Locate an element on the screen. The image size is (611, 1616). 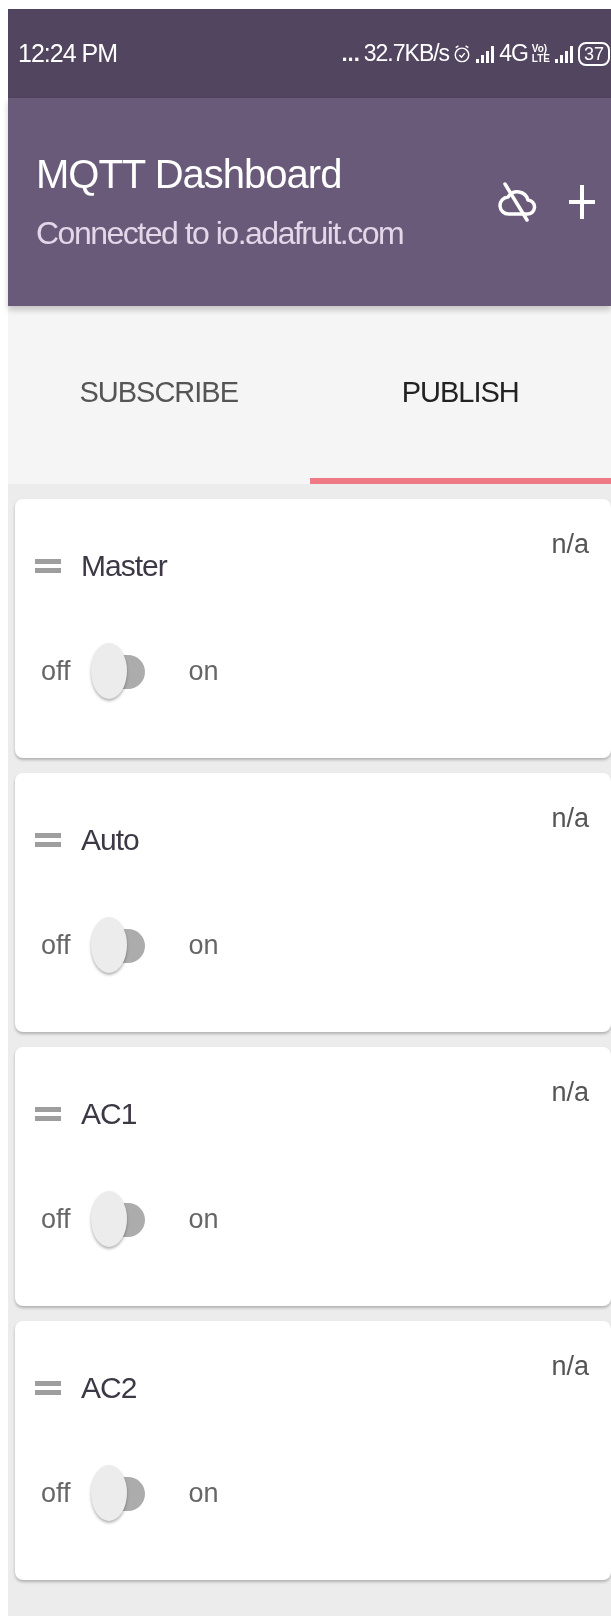
switch-name: AC2 is located at coordinates (109, 1388).